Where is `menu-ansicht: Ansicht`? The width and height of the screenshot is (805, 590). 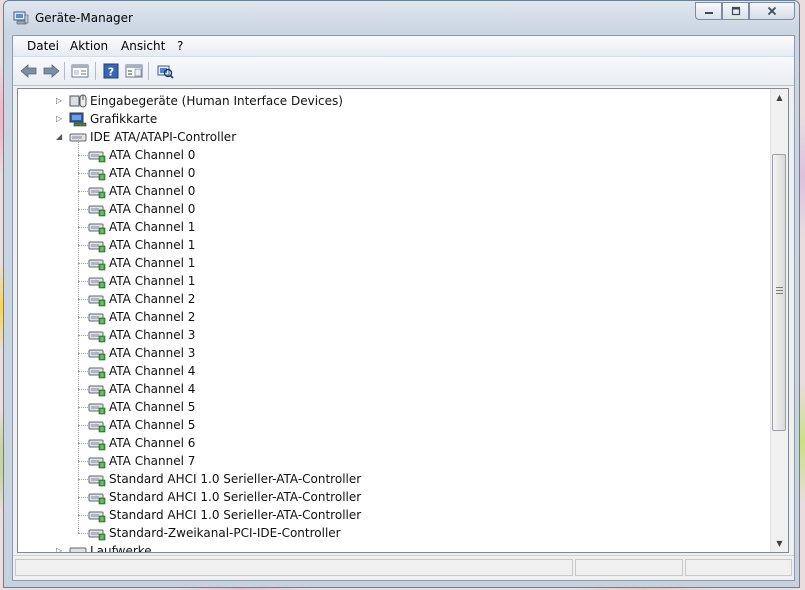 menu-ansicht: Ansicht is located at coordinates (143, 46).